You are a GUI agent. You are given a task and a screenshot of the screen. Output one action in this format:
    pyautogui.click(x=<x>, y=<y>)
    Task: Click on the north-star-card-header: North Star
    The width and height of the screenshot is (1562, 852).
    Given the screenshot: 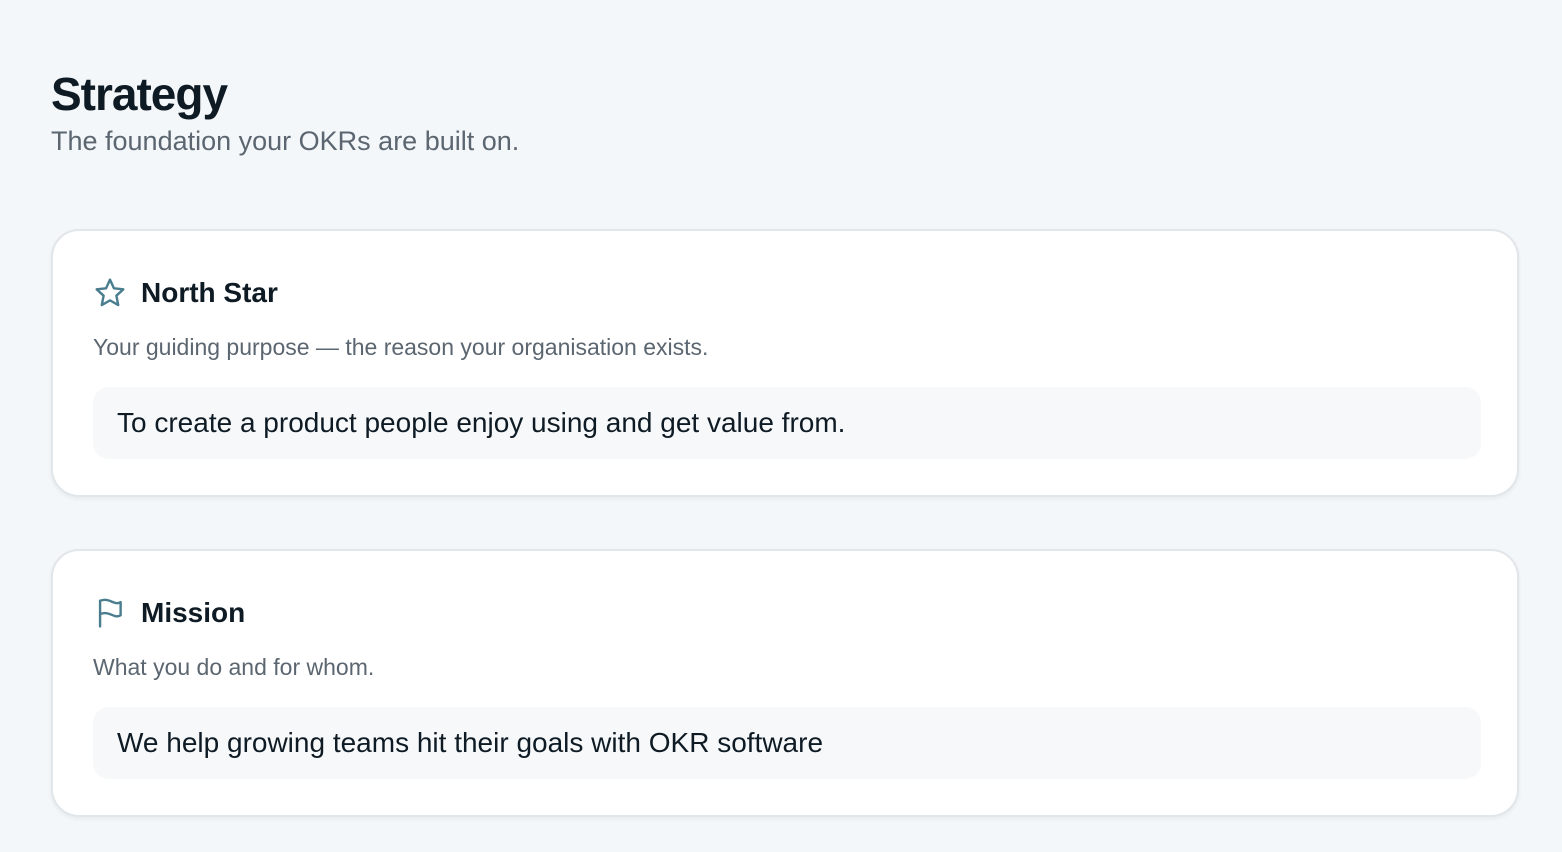 What is the action you would take?
    pyautogui.click(x=185, y=293)
    